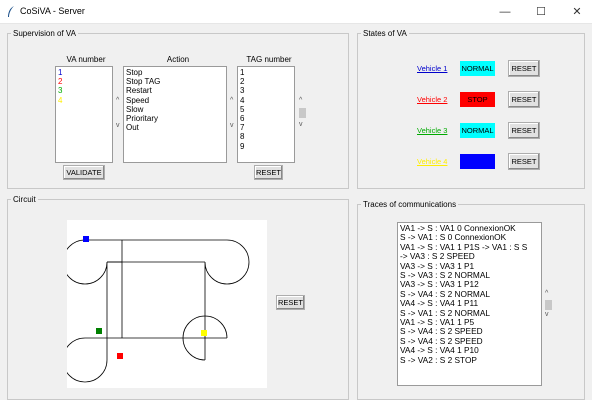  Describe the element at coordinates (266, 127) in the screenshot. I see `tag-list-item: 7` at that location.